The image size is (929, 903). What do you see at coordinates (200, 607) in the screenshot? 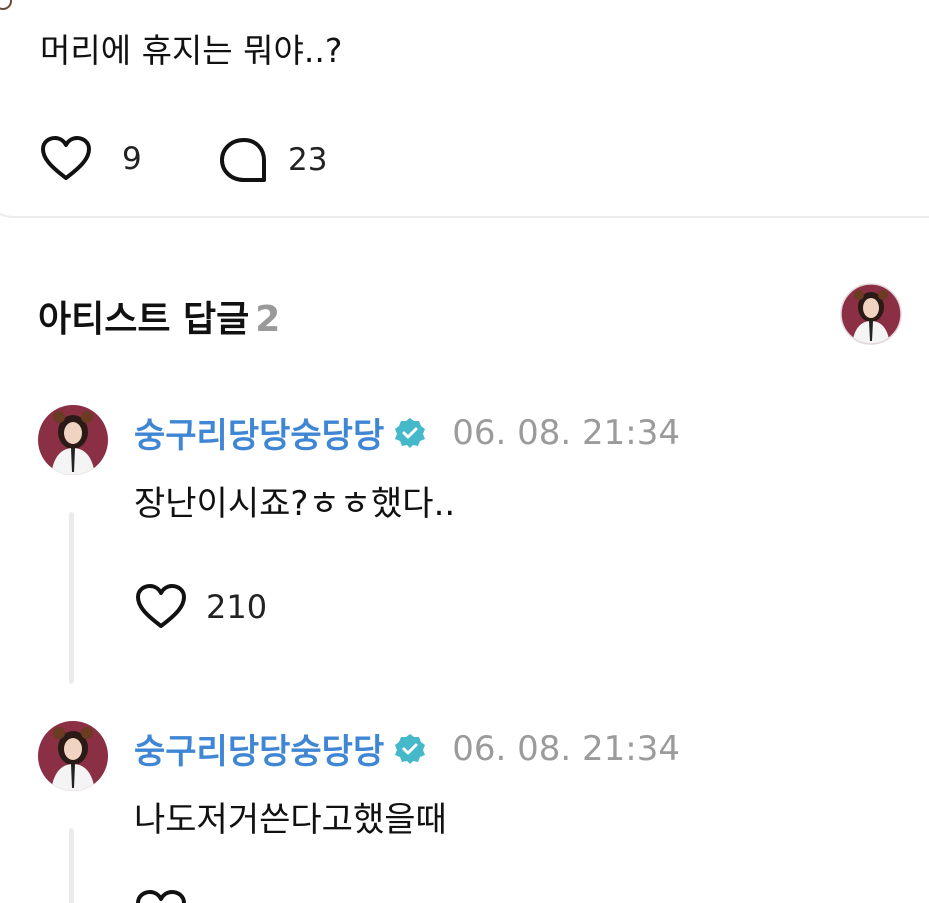
I see `reply-like-button: 210` at bounding box center [200, 607].